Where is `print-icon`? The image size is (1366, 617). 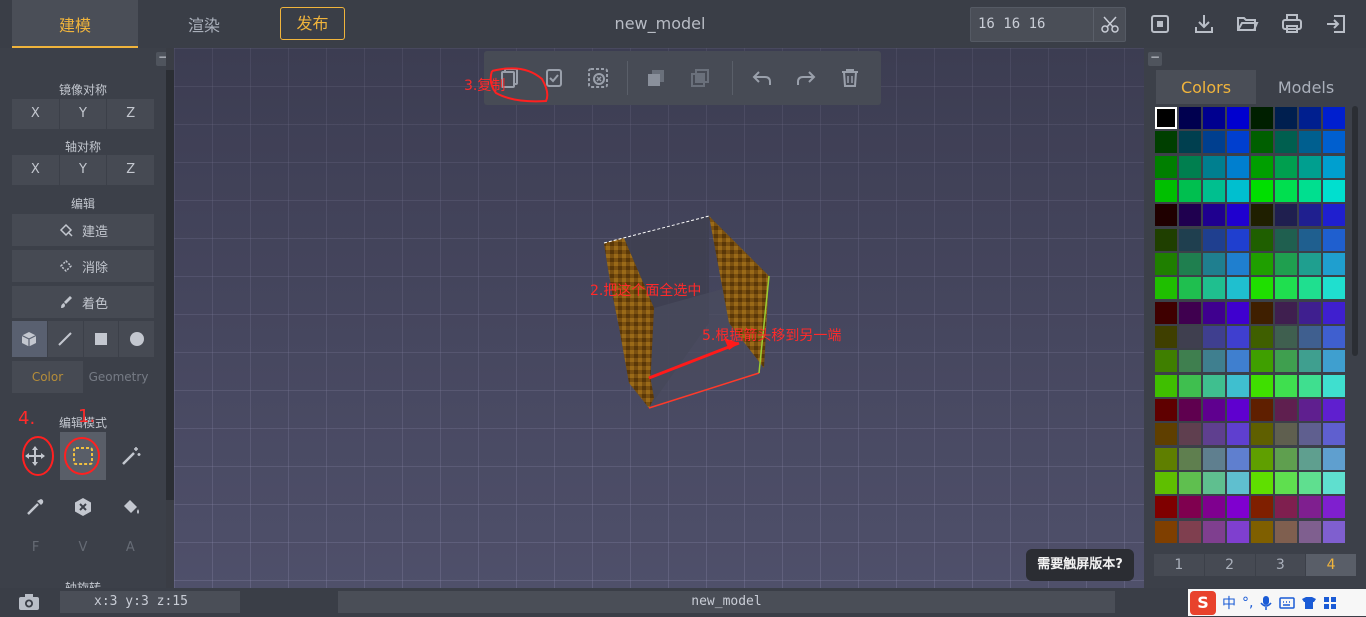 print-icon is located at coordinates (1292, 24).